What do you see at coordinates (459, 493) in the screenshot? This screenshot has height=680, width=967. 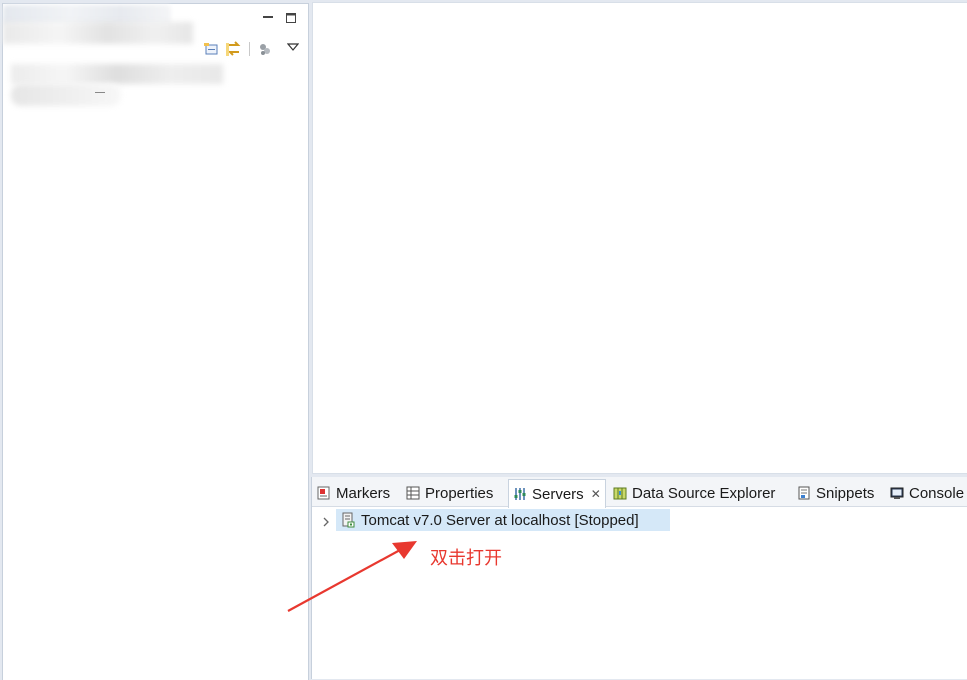 I see `tab-label: Properties` at bounding box center [459, 493].